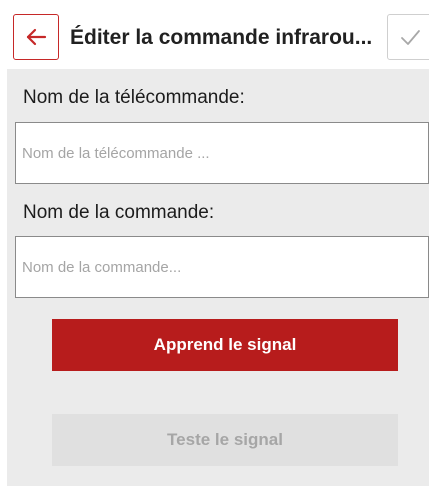 This screenshot has height=493, width=436. I want to click on back-button, so click(36, 37).